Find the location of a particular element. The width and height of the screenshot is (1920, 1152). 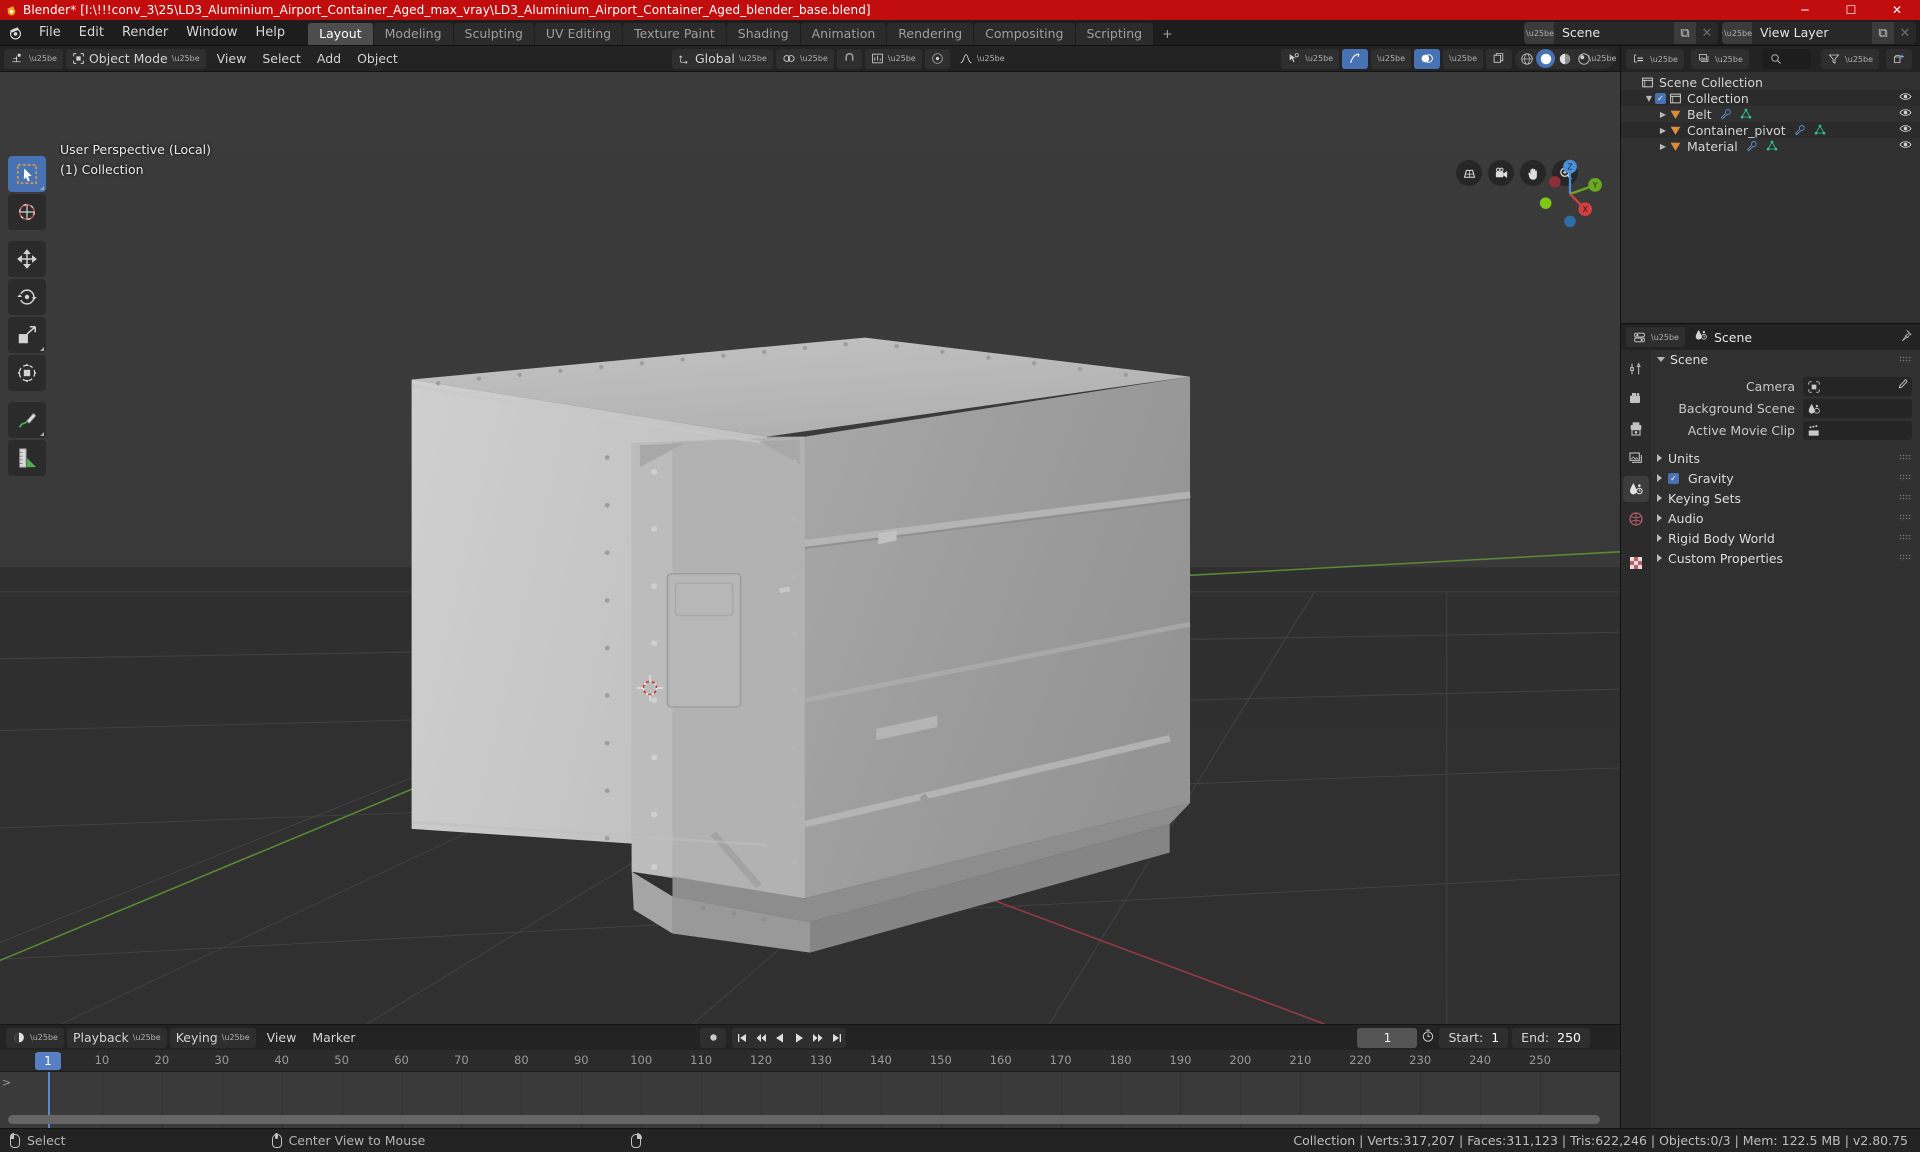

view-layer-selector: \u25be View Layer ⧉ ✕ is located at coordinates (1819, 33).